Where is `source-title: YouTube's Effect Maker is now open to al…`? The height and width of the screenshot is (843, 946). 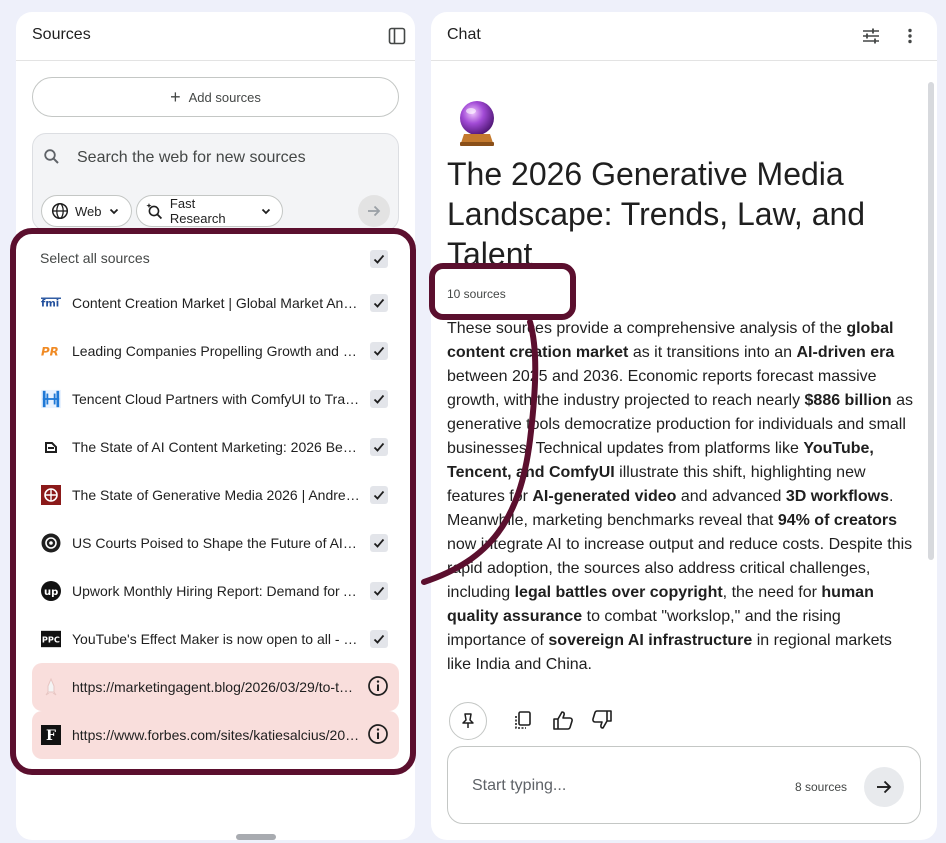 source-title: YouTube's Effect Maker is now open to al… is located at coordinates (216, 639).